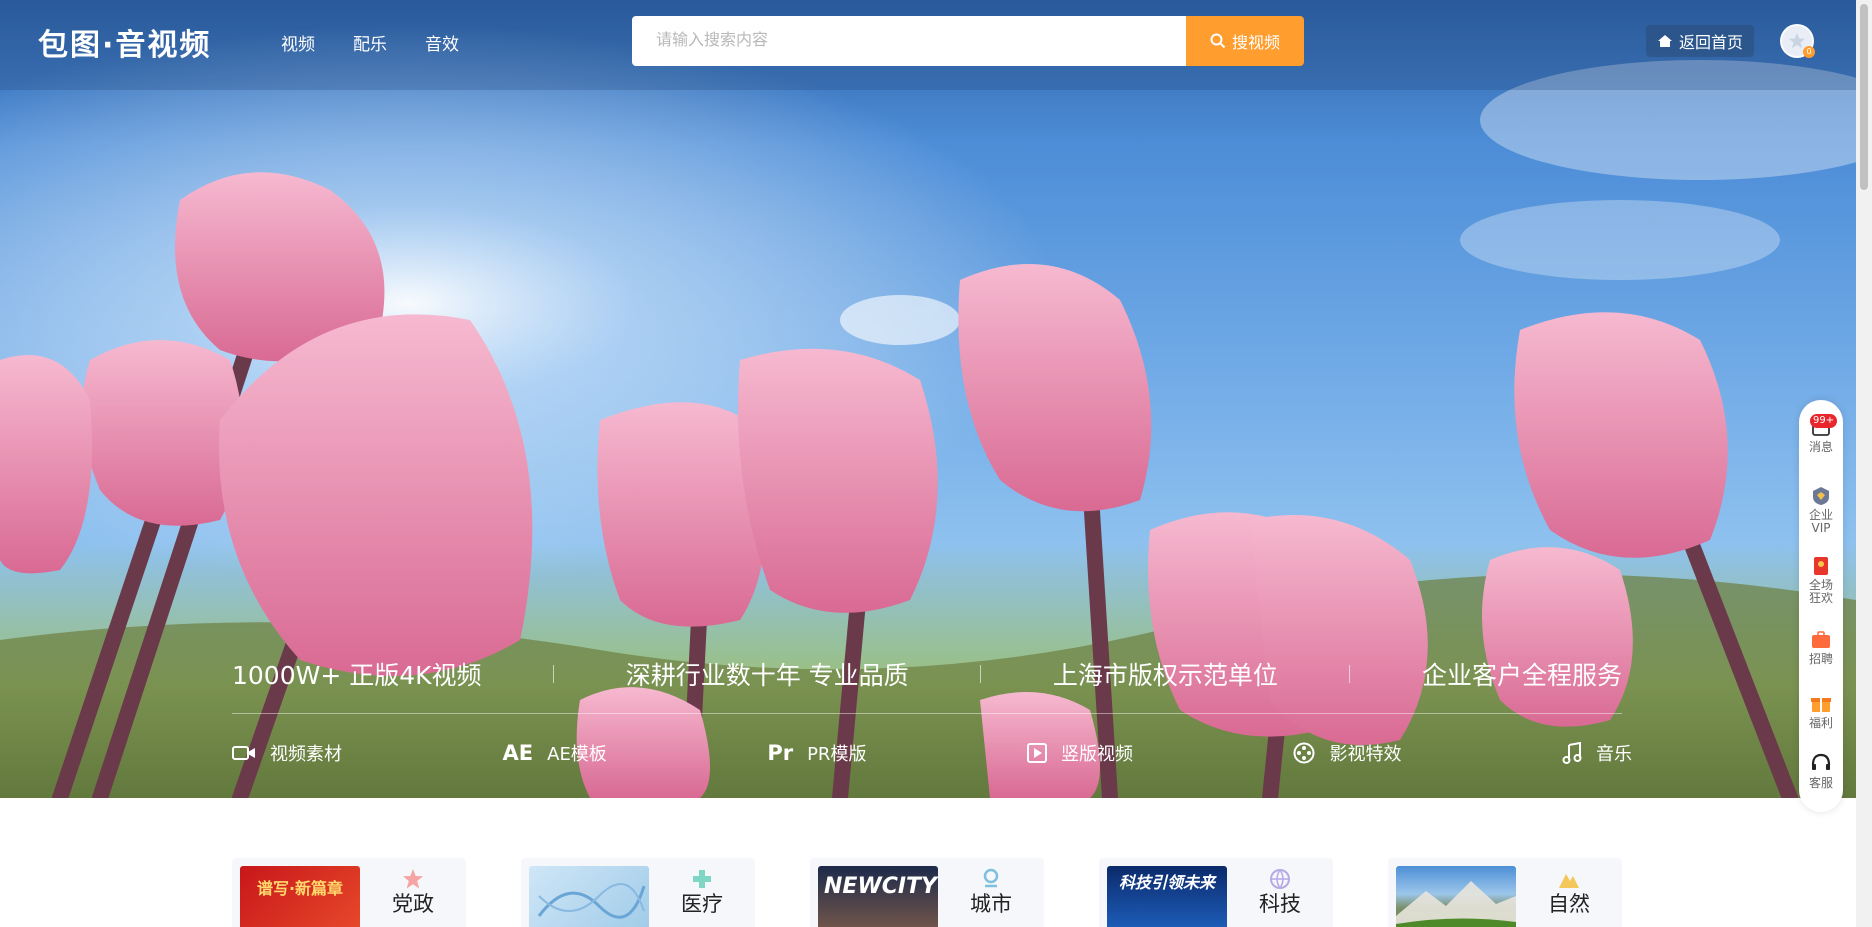 This screenshot has width=1872, height=927. What do you see at coordinates (1569, 904) in the screenshot?
I see `card-label: 自然` at bounding box center [1569, 904].